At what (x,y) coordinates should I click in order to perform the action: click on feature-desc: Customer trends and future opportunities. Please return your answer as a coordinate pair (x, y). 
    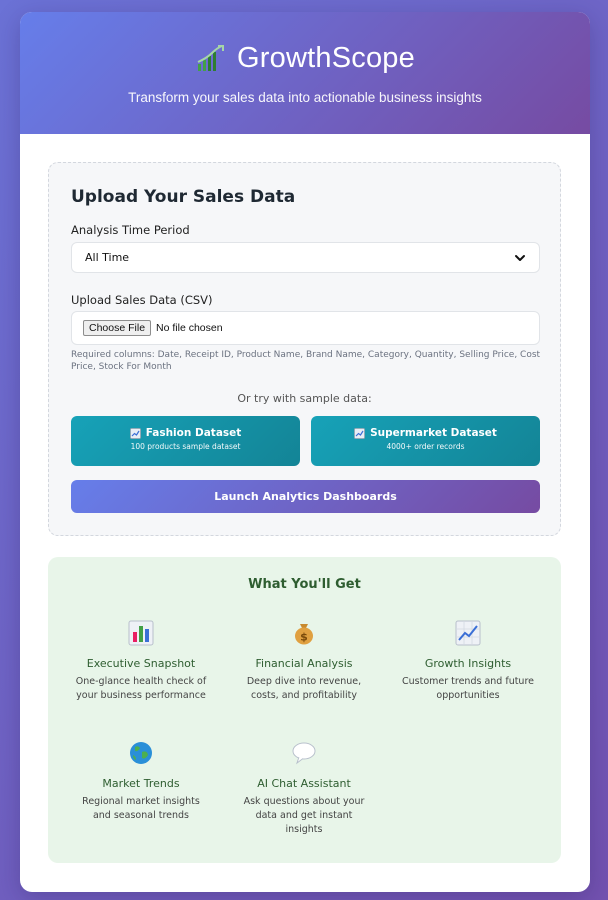
    Looking at the image, I should click on (468, 688).